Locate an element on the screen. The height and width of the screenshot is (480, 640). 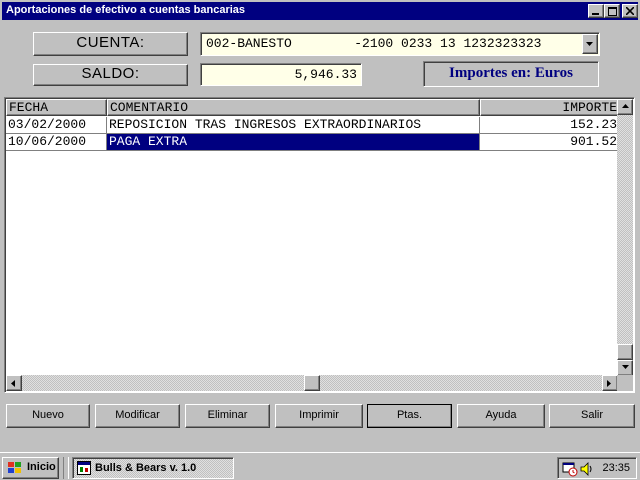
scroll-right-button is located at coordinates (610, 383).